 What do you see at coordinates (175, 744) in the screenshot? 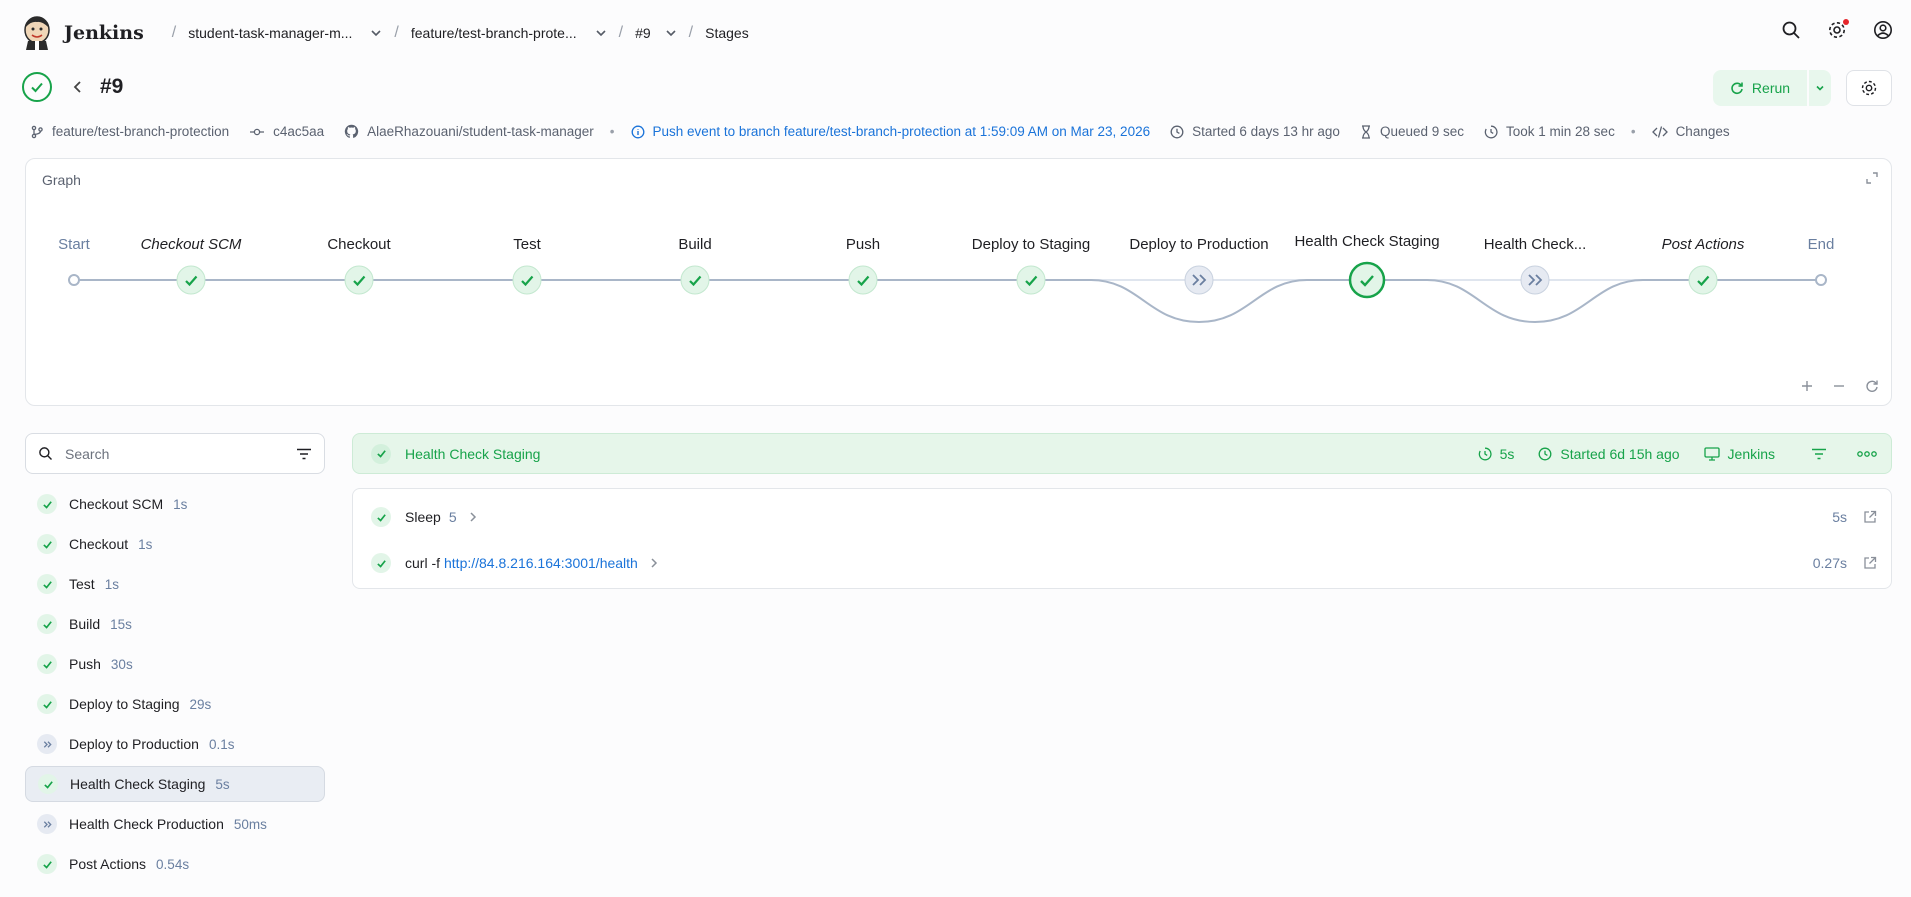
I see `stage-item: Deploy to Production 0.1s` at bounding box center [175, 744].